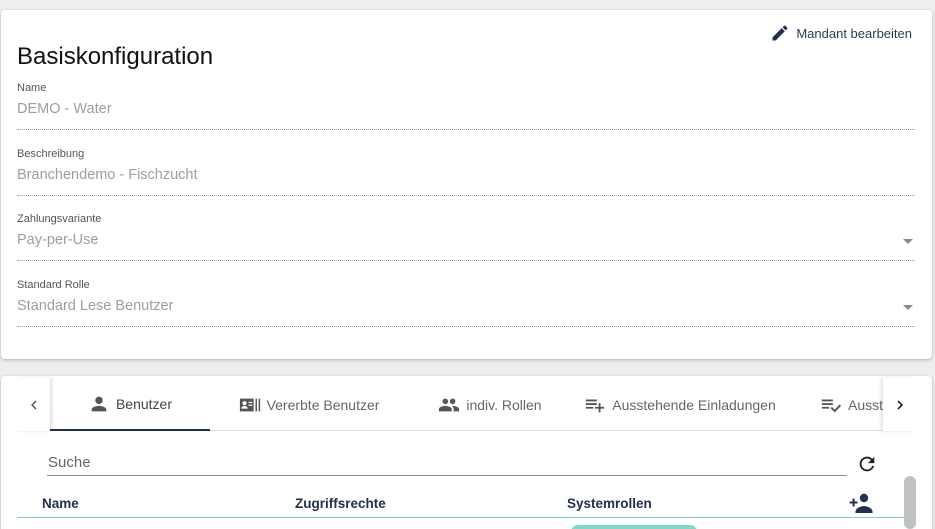  Describe the element at coordinates (831, 405) in the screenshot. I see `playlist-check-icon` at that location.